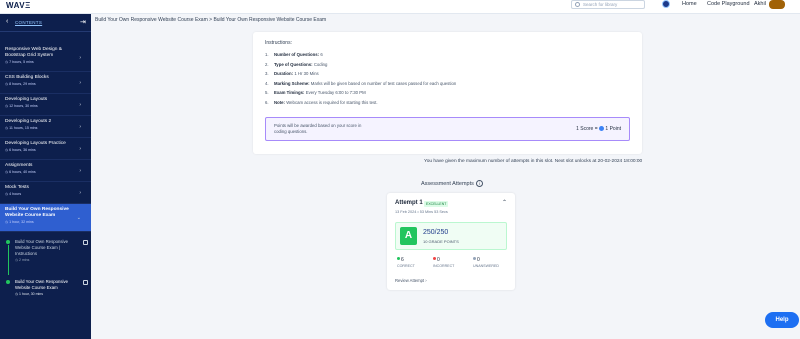 The width and height of the screenshot is (800, 339). What do you see at coordinates (486, 262) in the screenshot?
I see `stat-unanswered: 0 UNANSWERED` at bounding box center [486, 262].